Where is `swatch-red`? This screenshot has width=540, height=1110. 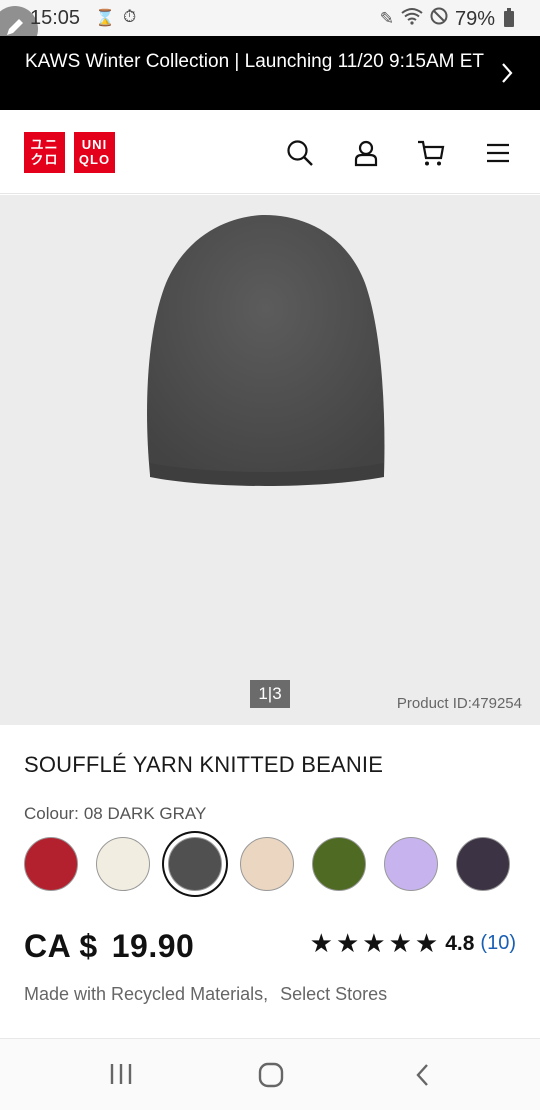 swatch-red is located at coordinates (51, 864).